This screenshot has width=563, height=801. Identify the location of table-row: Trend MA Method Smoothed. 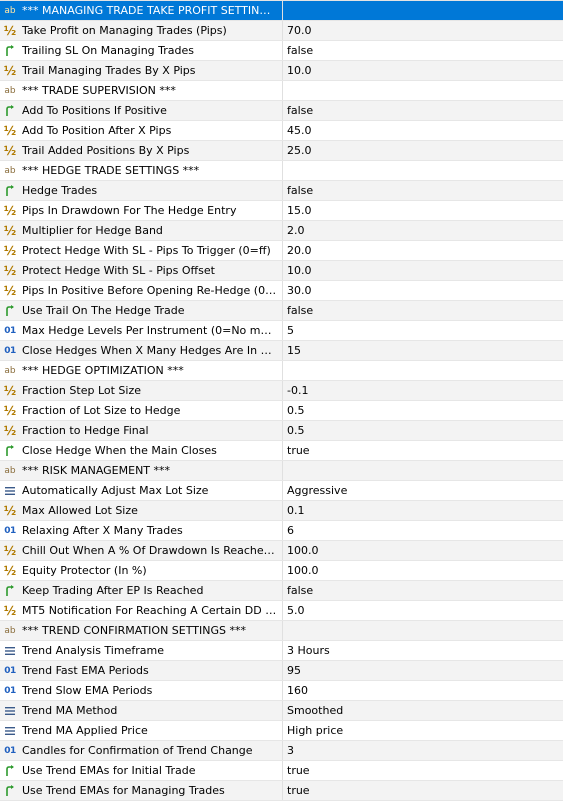
(281, 711).